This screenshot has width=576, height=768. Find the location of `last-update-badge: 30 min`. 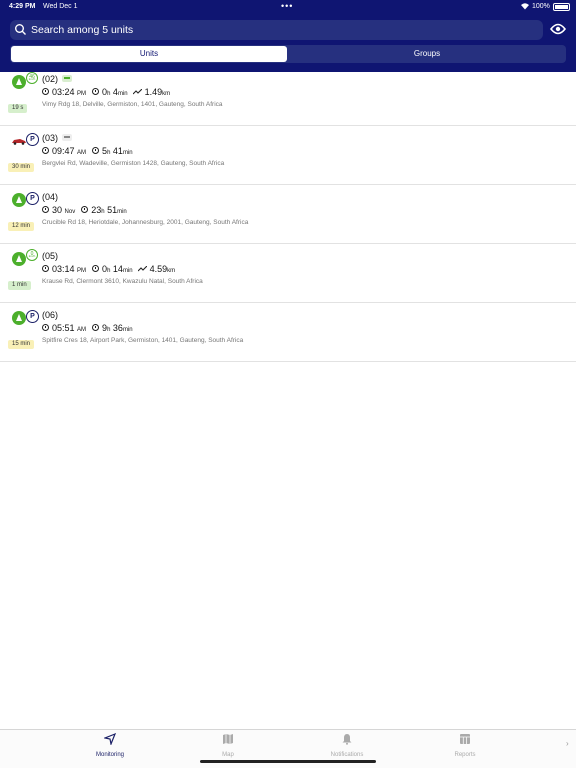

last-update-badge: 30 min is located at coordinates (21, 167).